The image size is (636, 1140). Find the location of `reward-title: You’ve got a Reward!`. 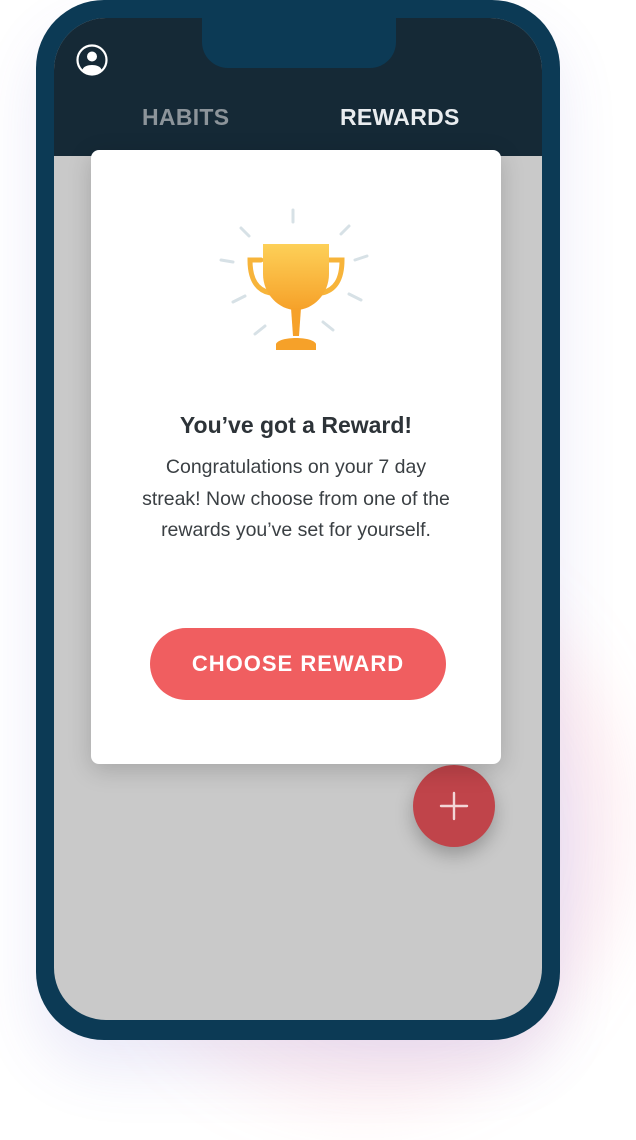

reward-title: You’ve got a Reward! is located at coordinates (296, 425).